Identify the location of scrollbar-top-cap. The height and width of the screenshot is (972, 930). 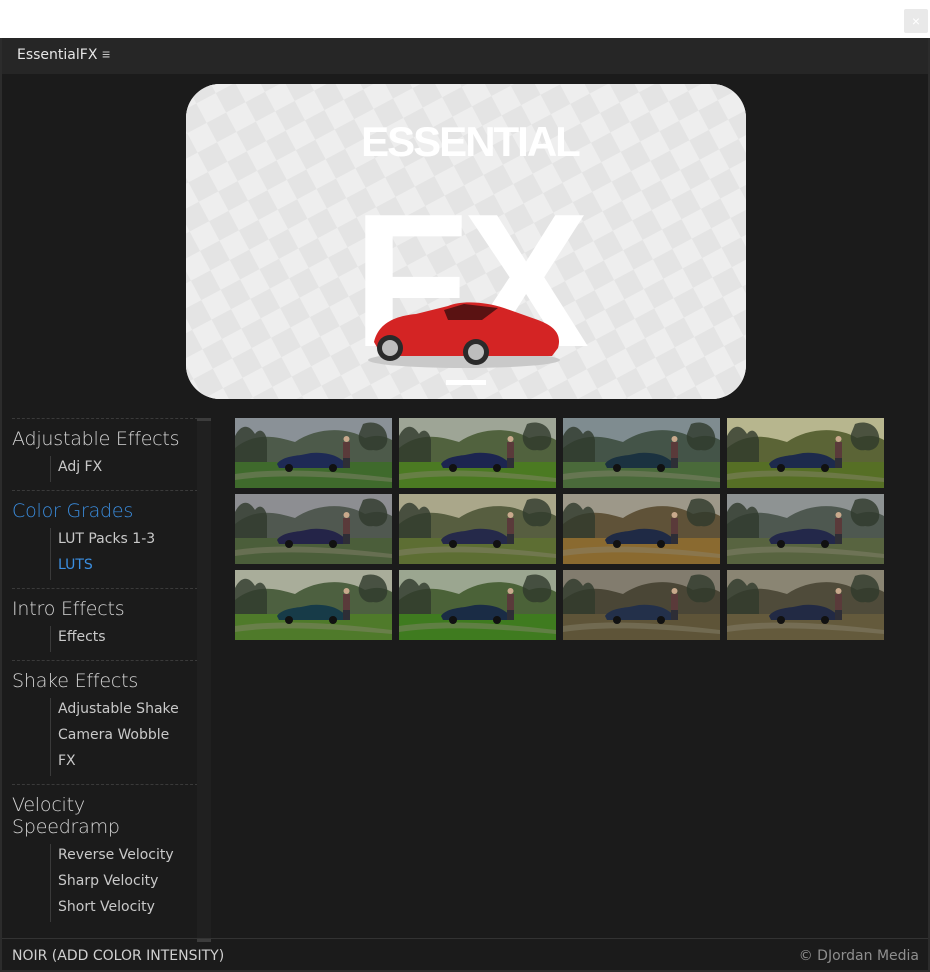
(204, 419).